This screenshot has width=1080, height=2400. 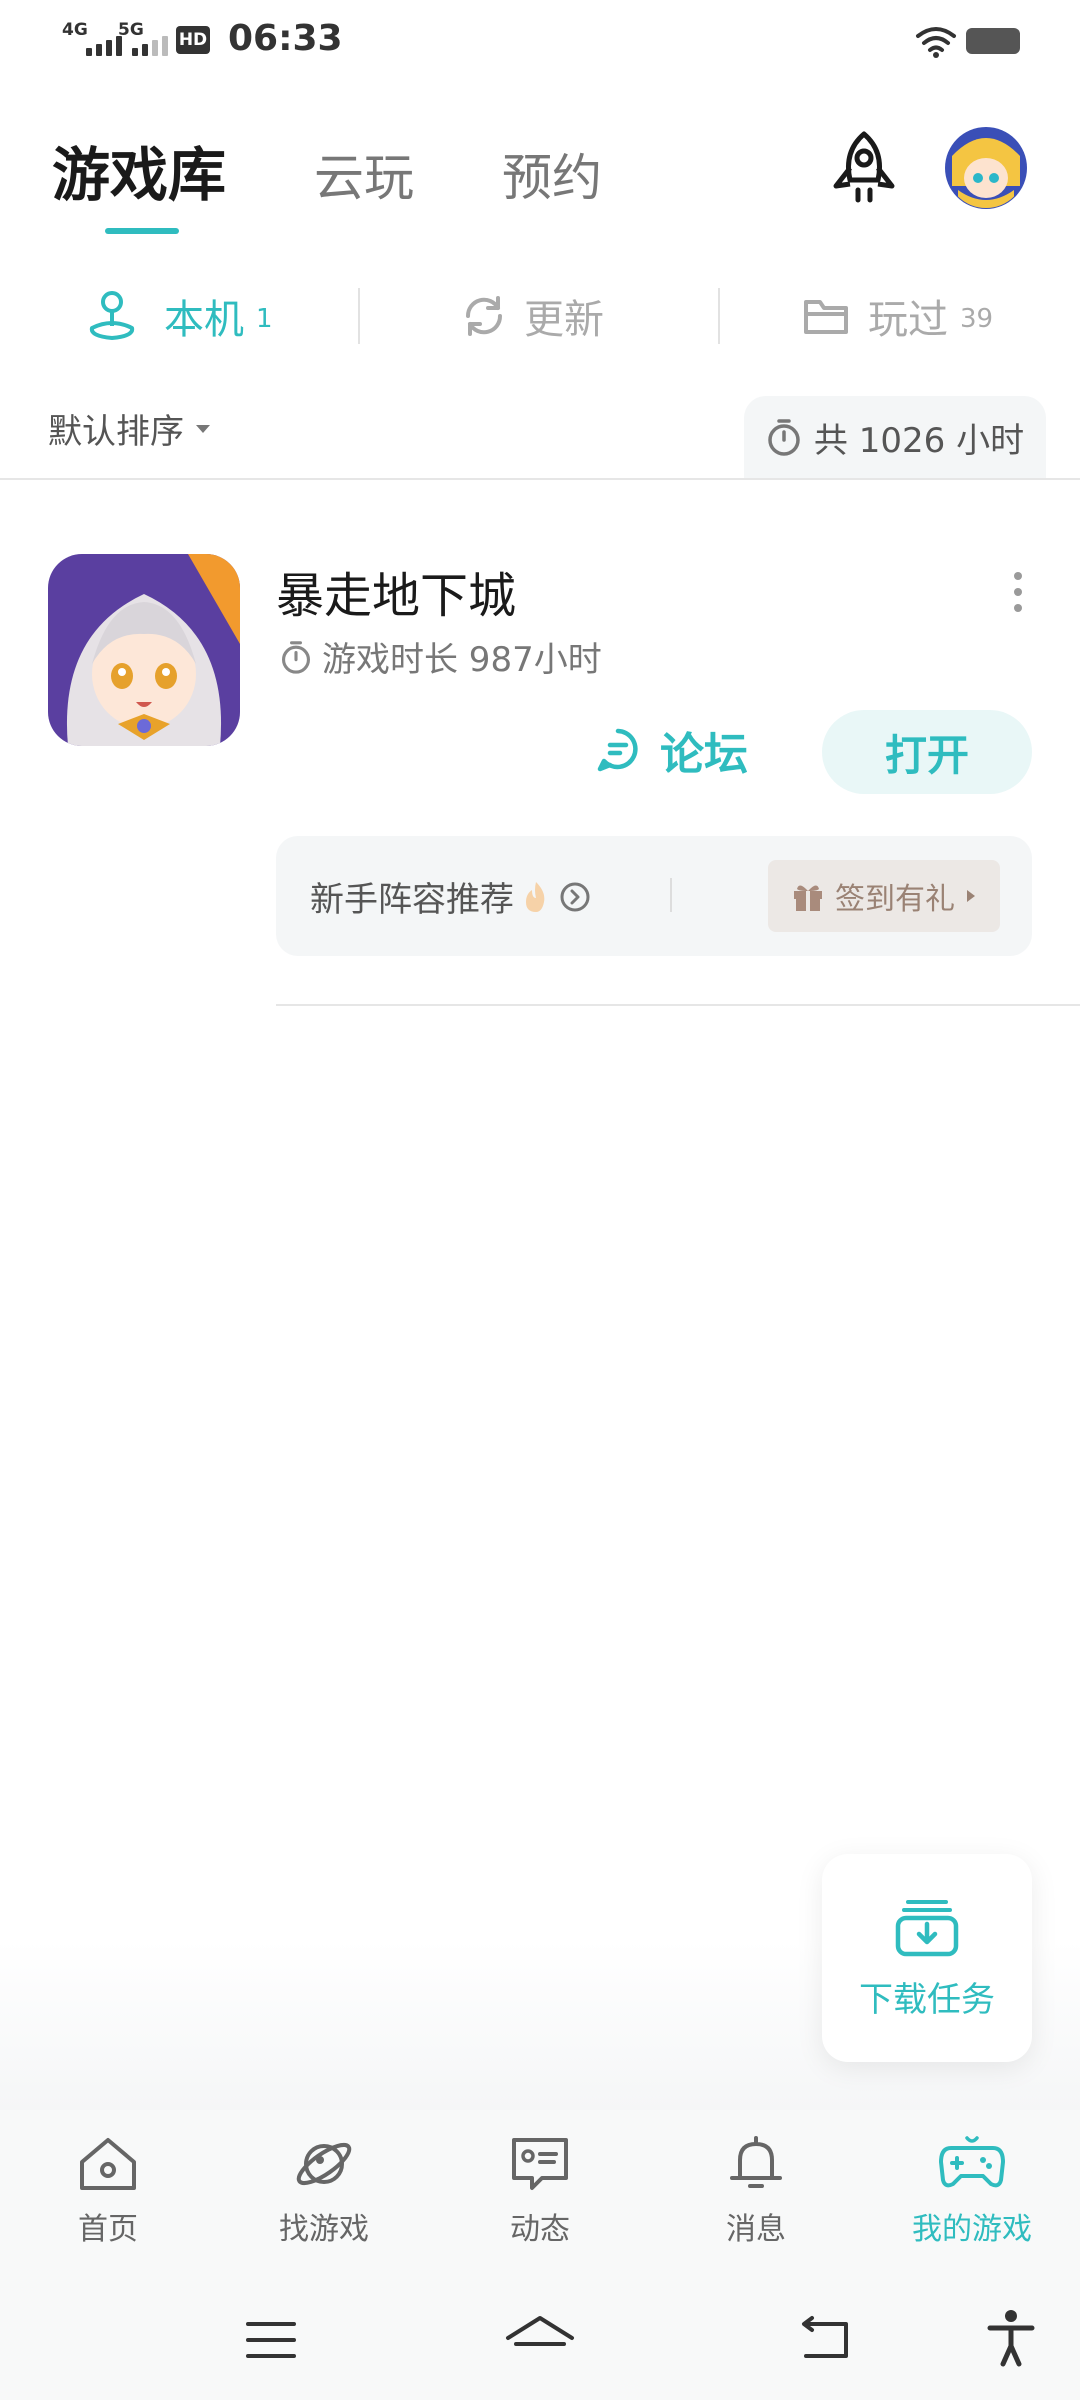 I want to click on fire-icon, so click(x=535, y=896).